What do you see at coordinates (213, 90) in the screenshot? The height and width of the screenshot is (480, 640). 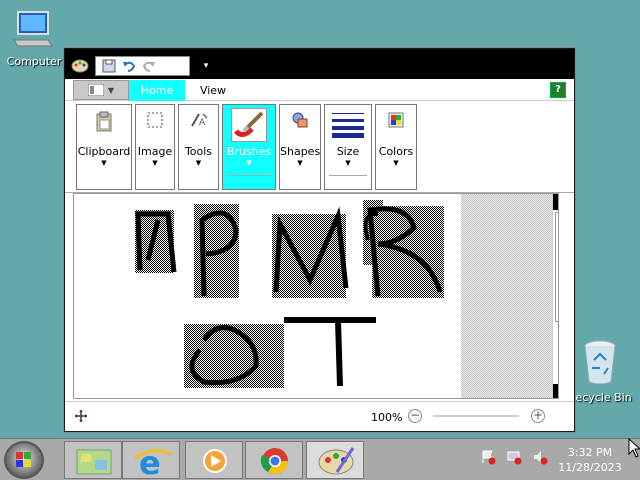 I see `tab-view: View` at bounding box center [213, 90].